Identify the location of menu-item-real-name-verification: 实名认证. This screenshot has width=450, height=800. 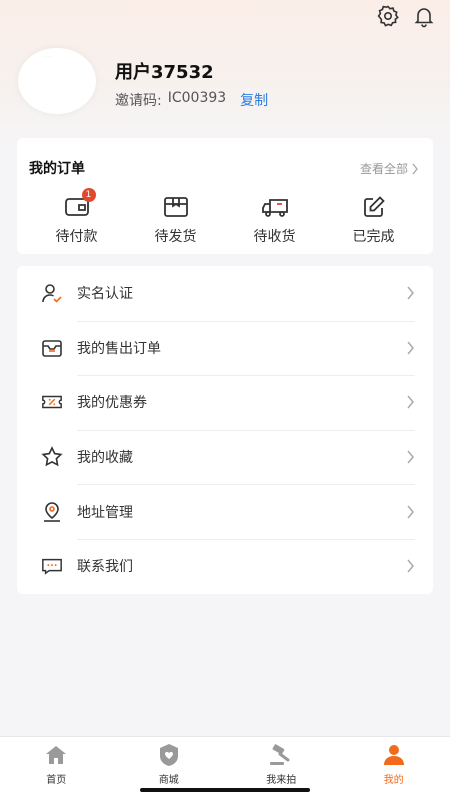
(225, 293).